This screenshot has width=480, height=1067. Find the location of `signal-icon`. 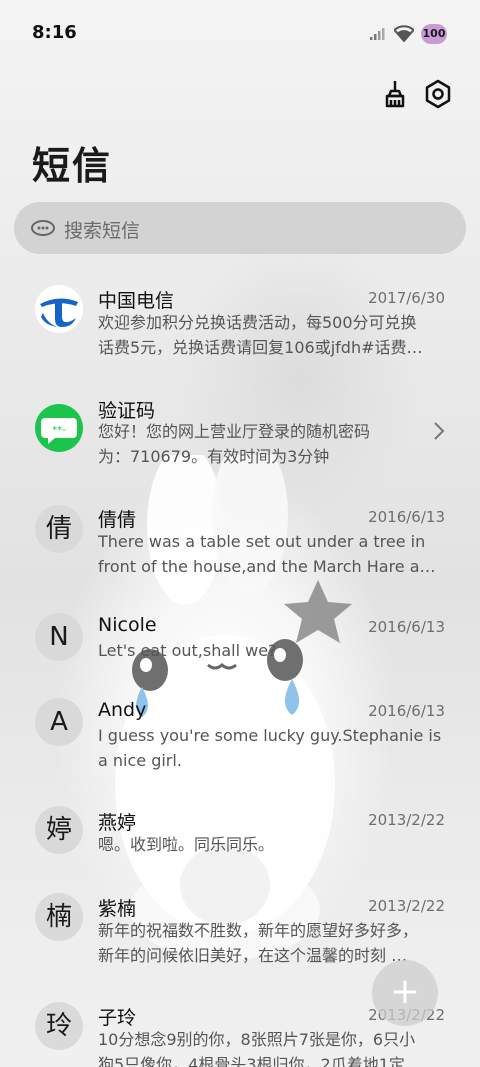

signal-icon is located at coordinates (377, 34).